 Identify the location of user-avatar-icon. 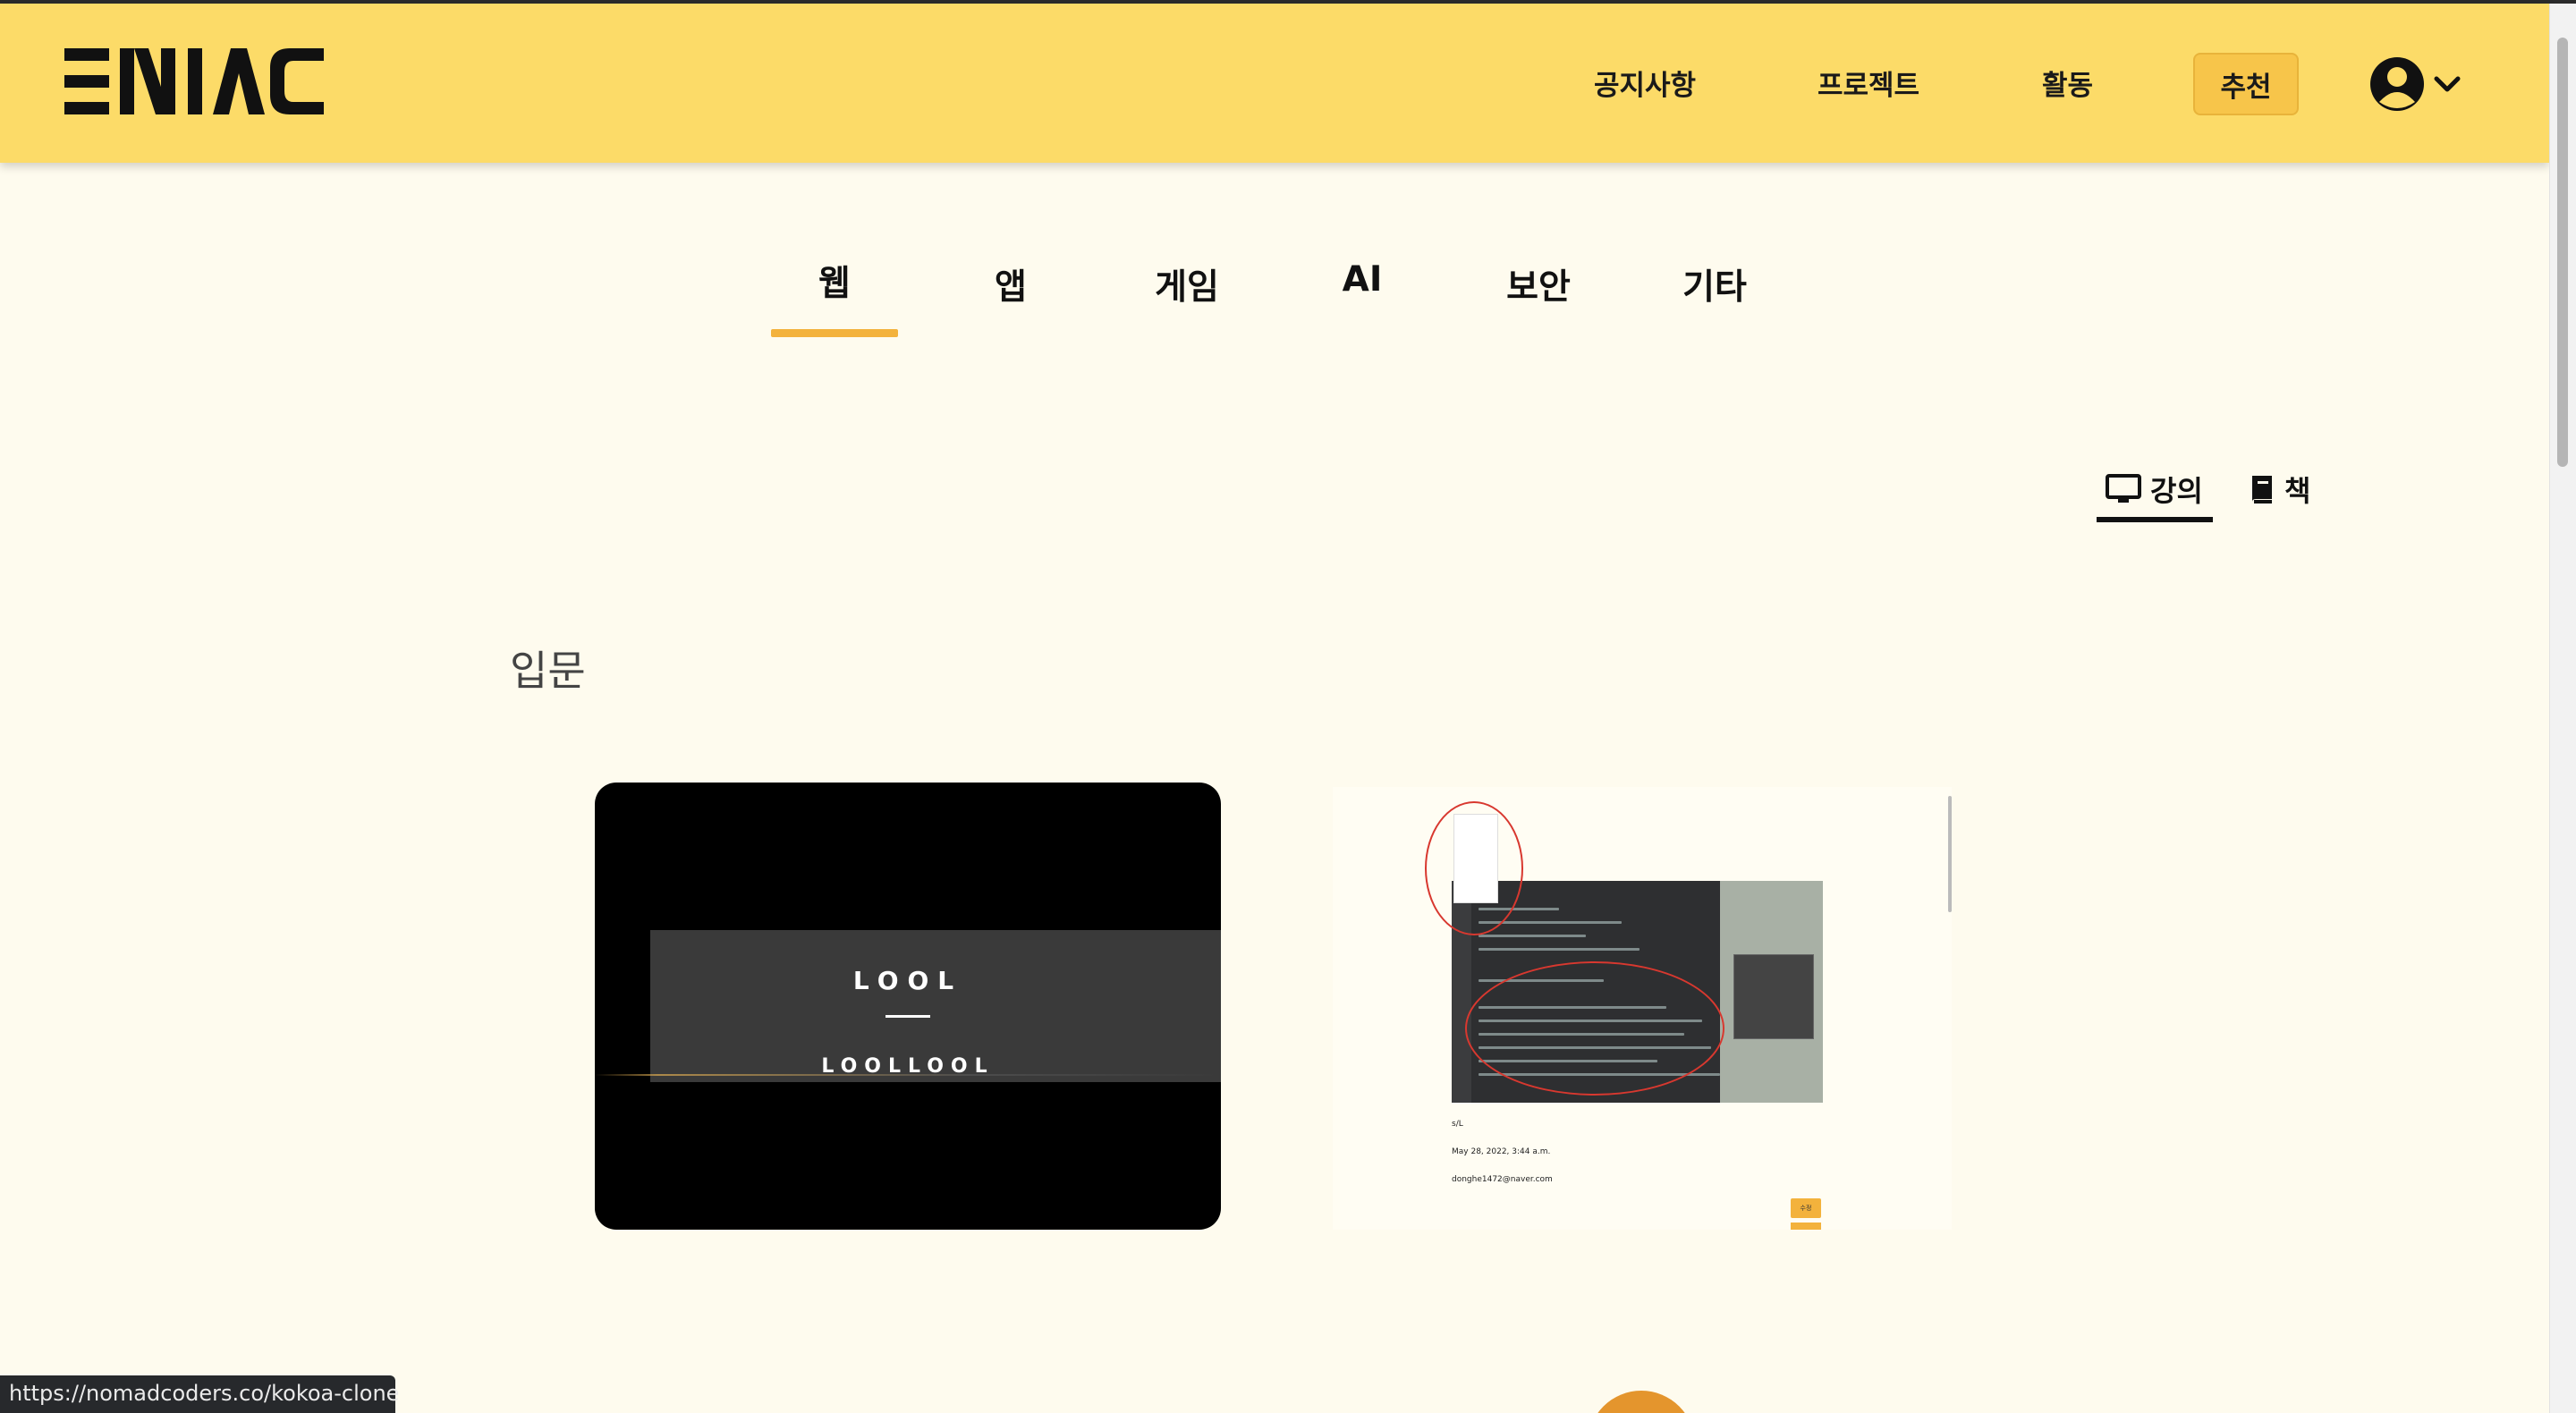
(2397, 84).